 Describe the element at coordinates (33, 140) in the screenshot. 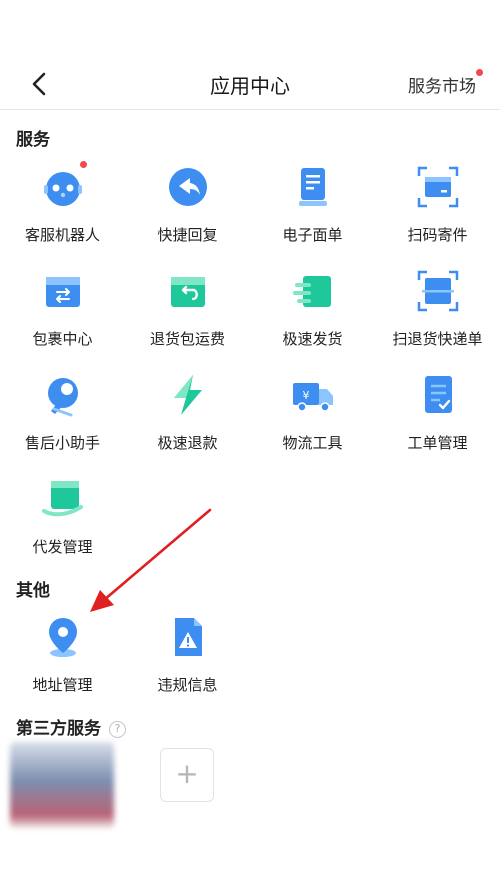

I see `section-title-service: 服务` at that location.